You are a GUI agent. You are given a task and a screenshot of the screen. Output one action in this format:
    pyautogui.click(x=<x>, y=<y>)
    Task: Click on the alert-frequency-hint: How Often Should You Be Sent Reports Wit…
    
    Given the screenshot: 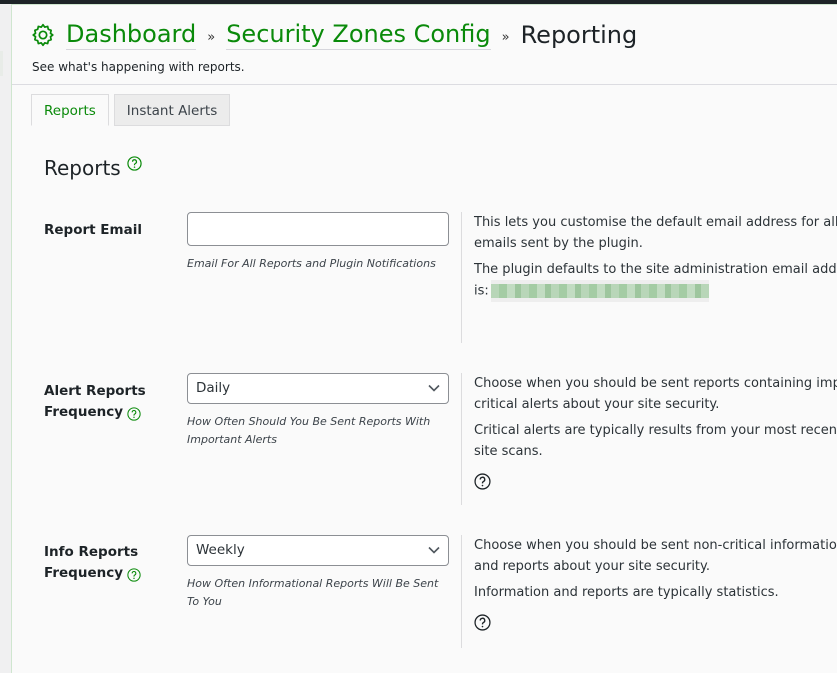 What is the action you would take?
    pyautogui.click(x=309, y=430)
    